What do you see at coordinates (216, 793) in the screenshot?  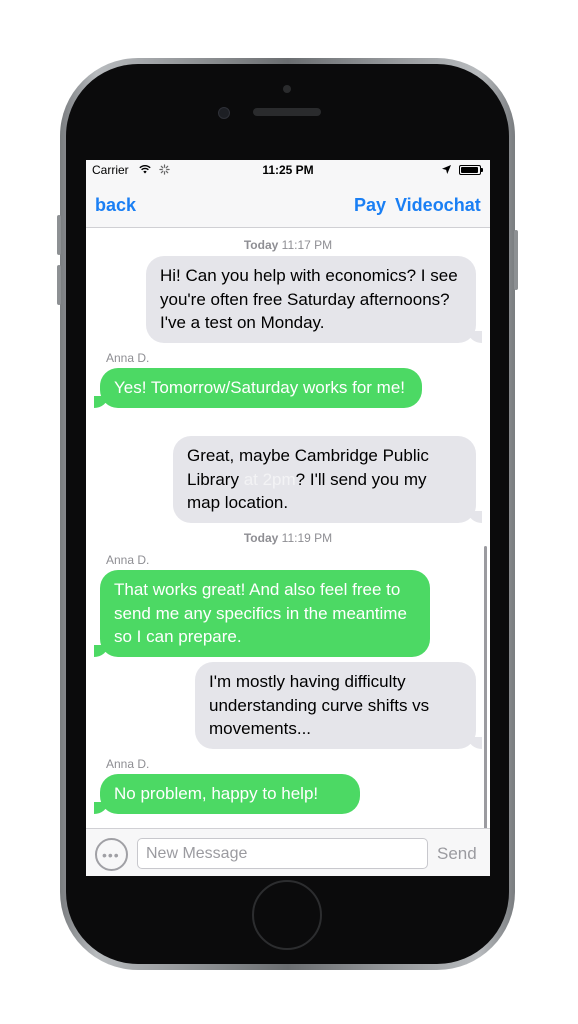 I see `message-text: No problem, happy to help!` at bounding box center [216, 793].